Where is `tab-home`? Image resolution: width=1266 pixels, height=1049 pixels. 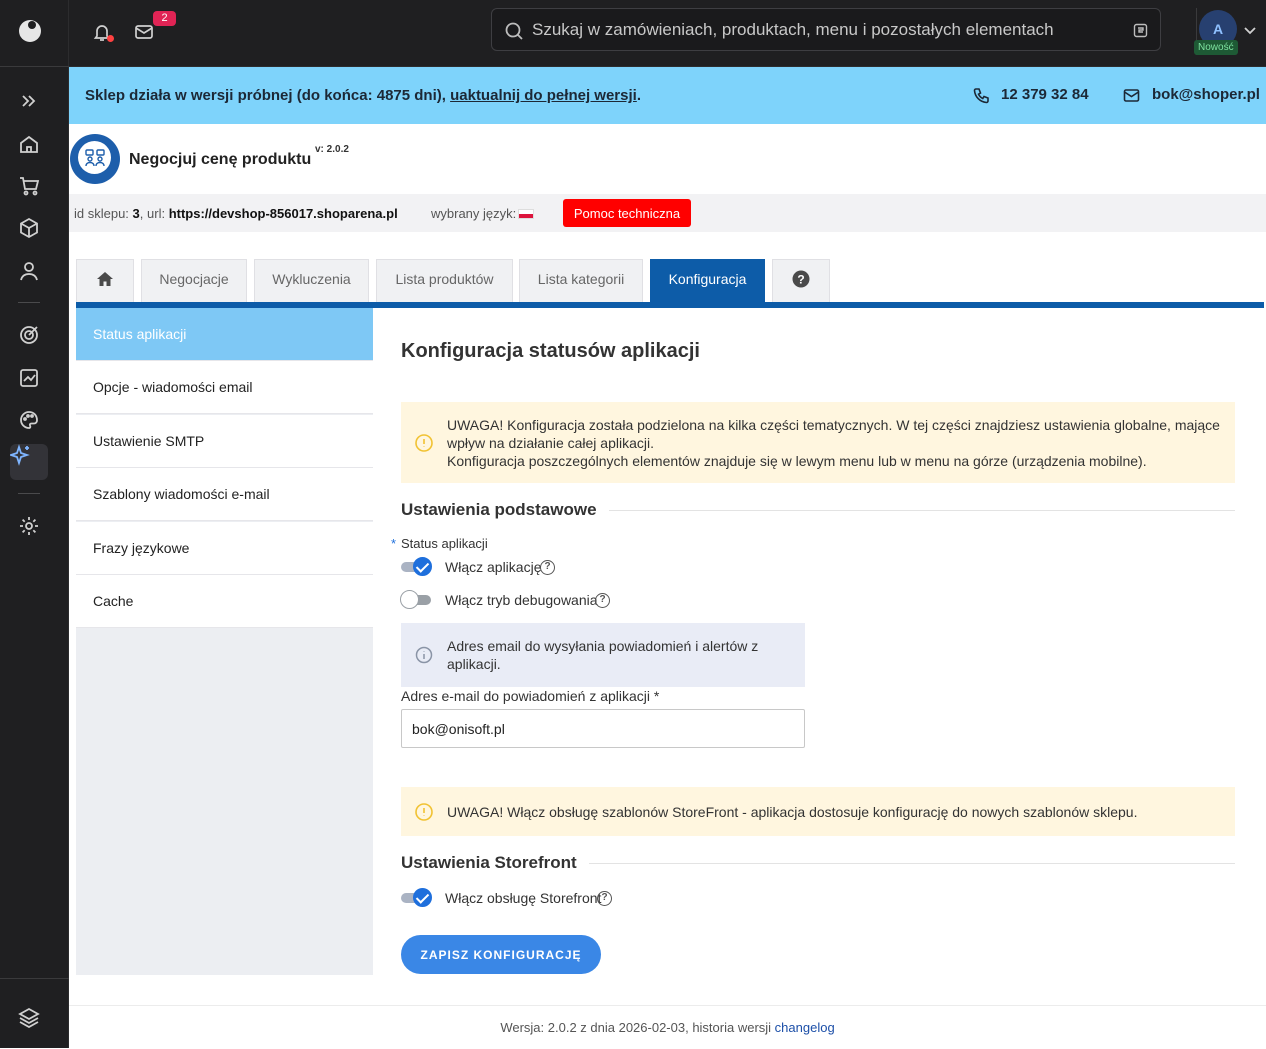
tab-home is located at coordinates (105, 280).